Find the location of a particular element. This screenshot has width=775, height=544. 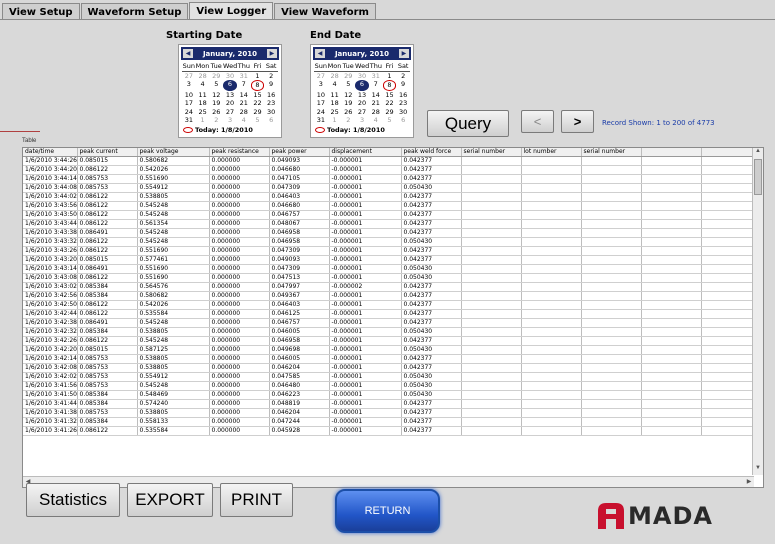

scroll-right-icon: ▶ is located at coordinates (749, 482).